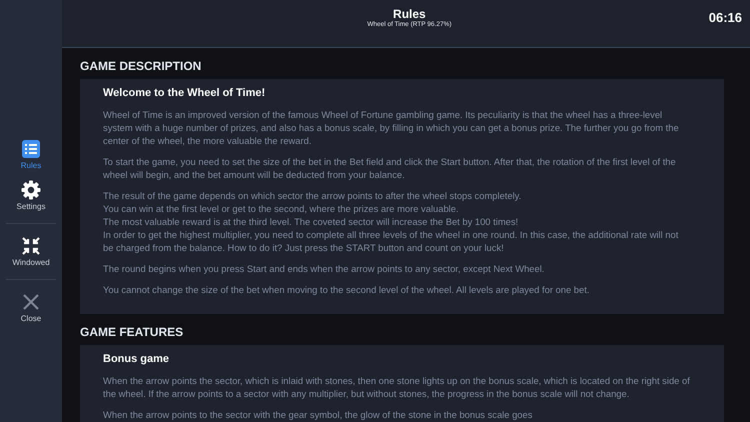 This screenshot has height=422, width=750. I want to click on section-heading: GAME FEATURES, so click(132, 332).